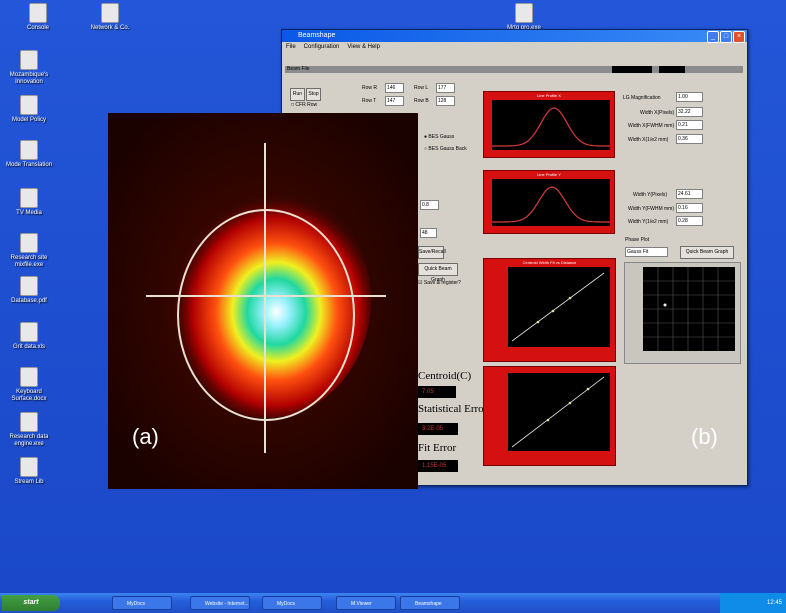 The height and width of the screenshot is (613, 786). I want to click on fit-point, so click(553, 311).